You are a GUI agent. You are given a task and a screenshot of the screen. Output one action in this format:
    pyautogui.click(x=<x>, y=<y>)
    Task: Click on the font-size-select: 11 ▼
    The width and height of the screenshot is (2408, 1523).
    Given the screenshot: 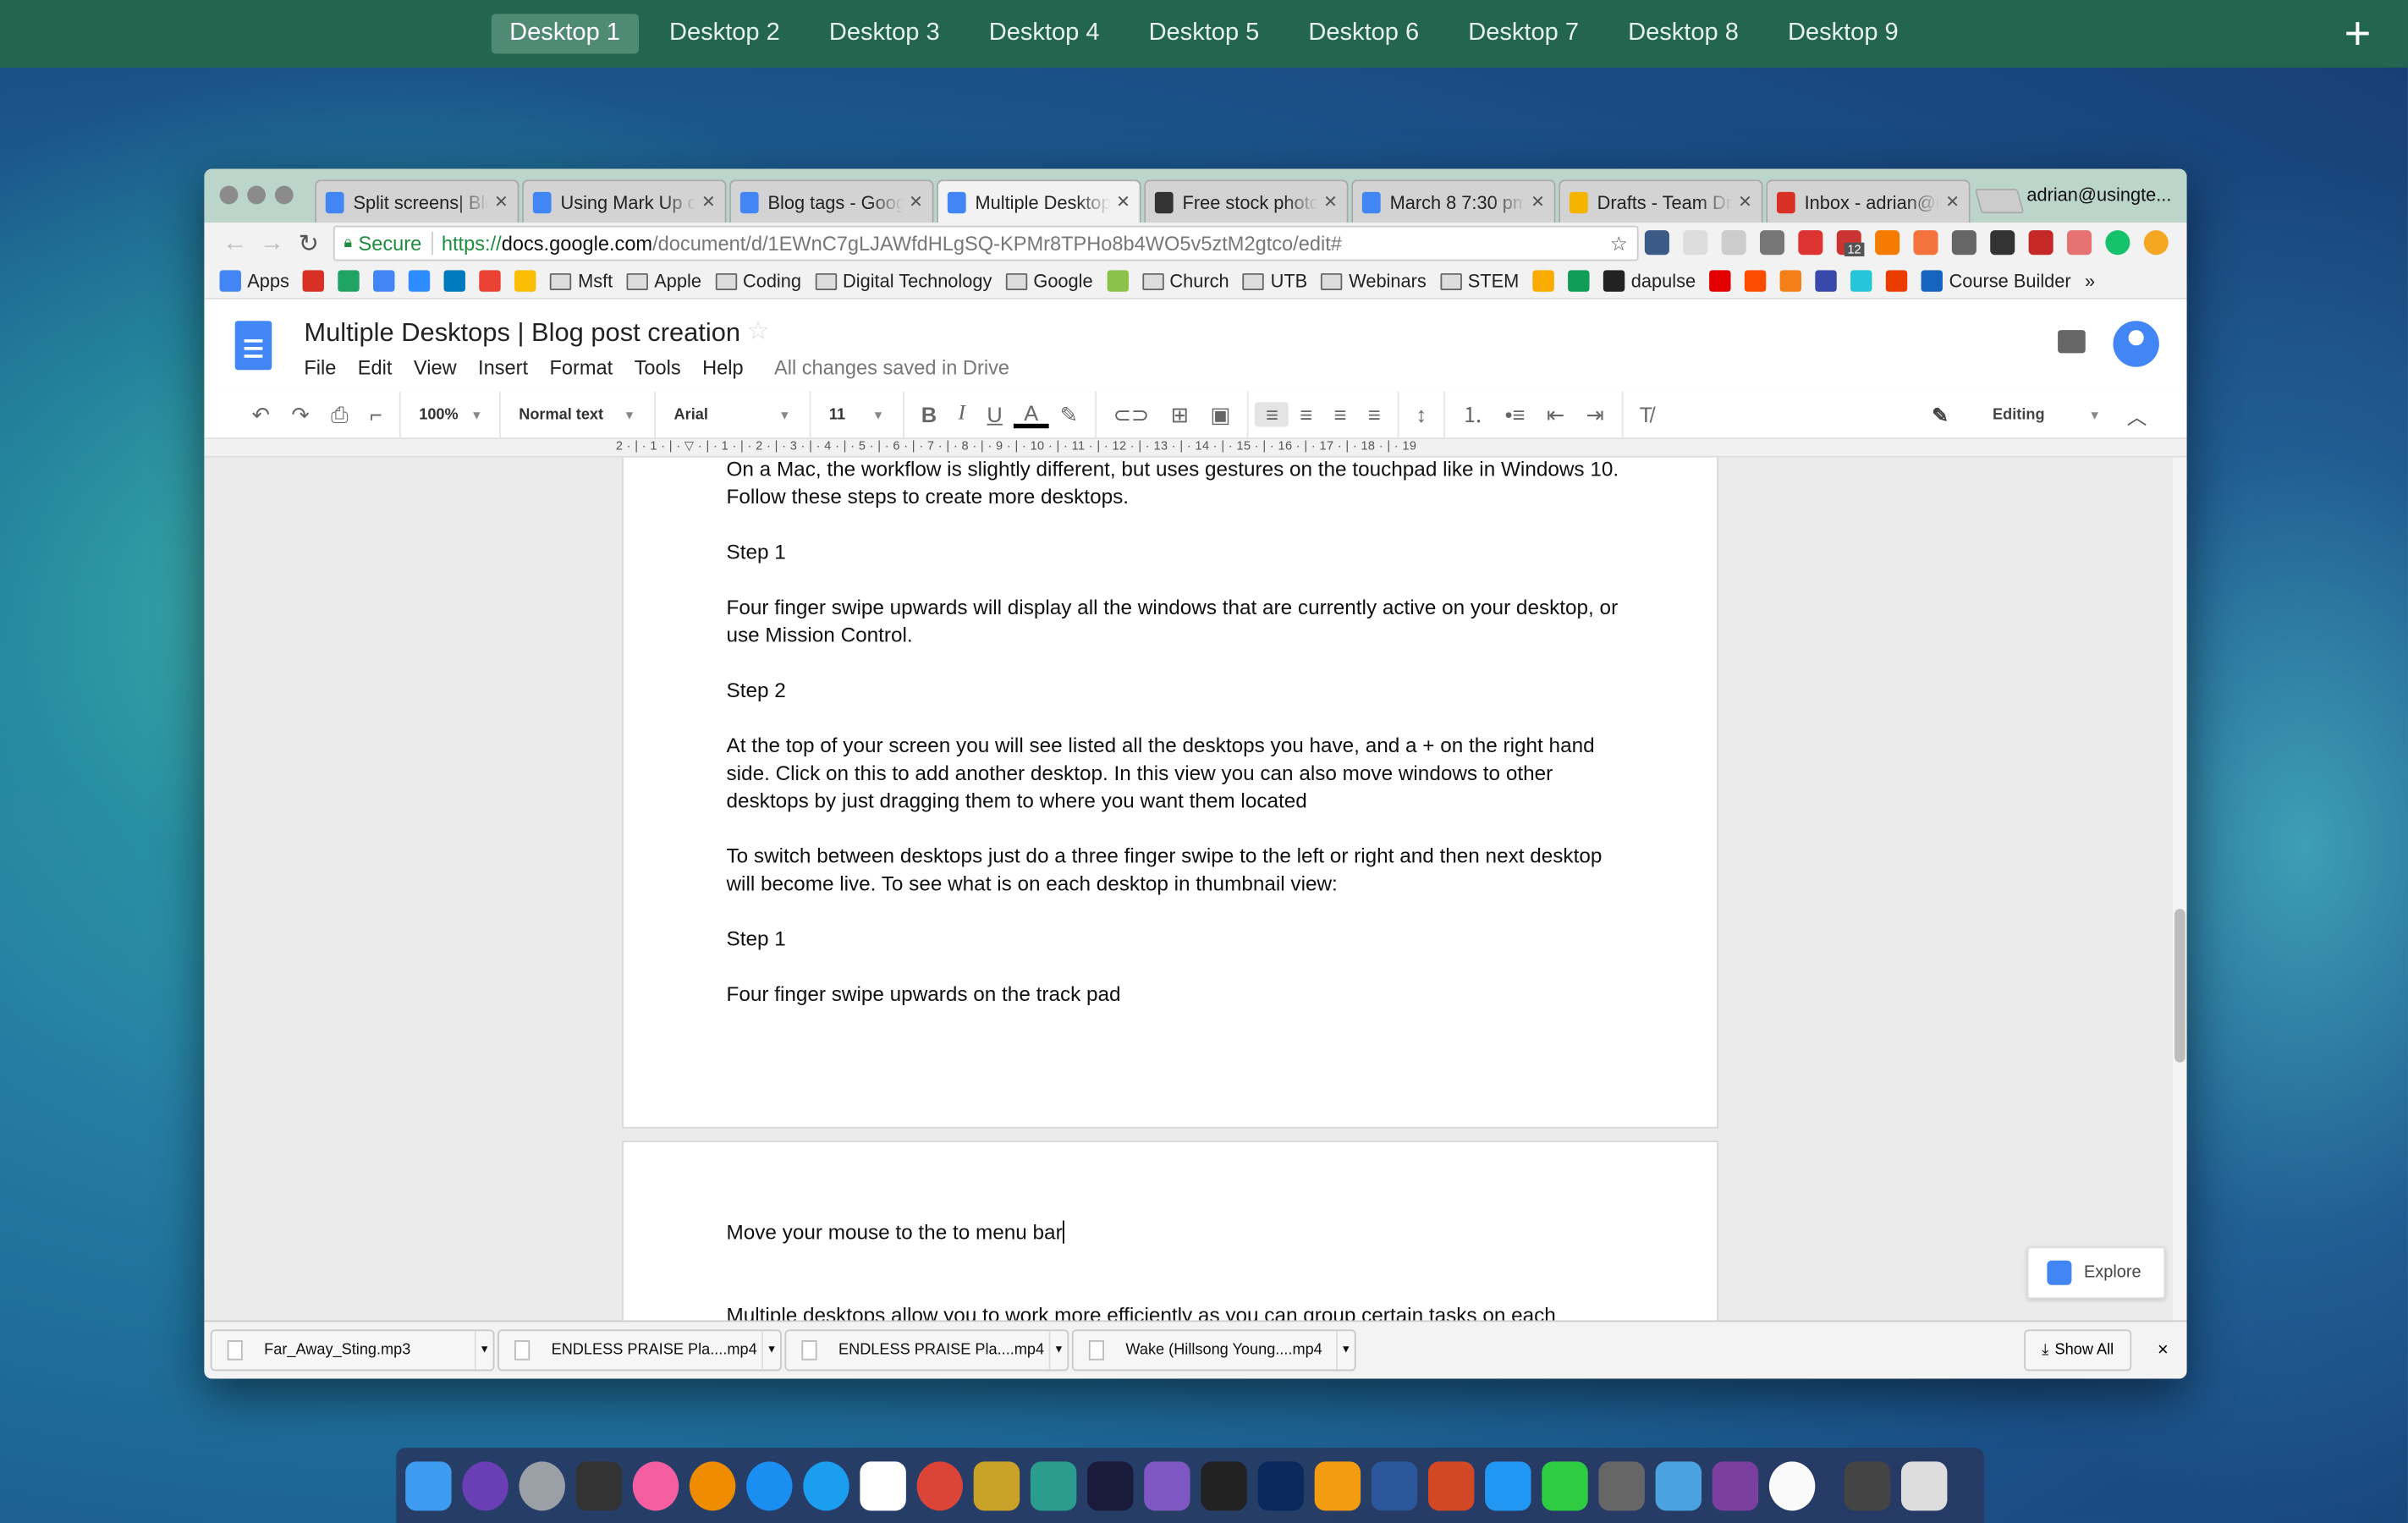 What is the action you would take?
    pyautogui.click(x=856, y=414)
    